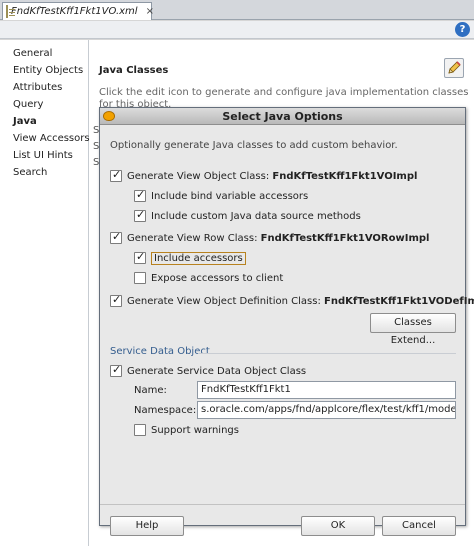  What do you see at coordinates (160, 351) in the screenshot?
I see `service-data-object-heading: Service Data Object` at bounding box center [160, 351].